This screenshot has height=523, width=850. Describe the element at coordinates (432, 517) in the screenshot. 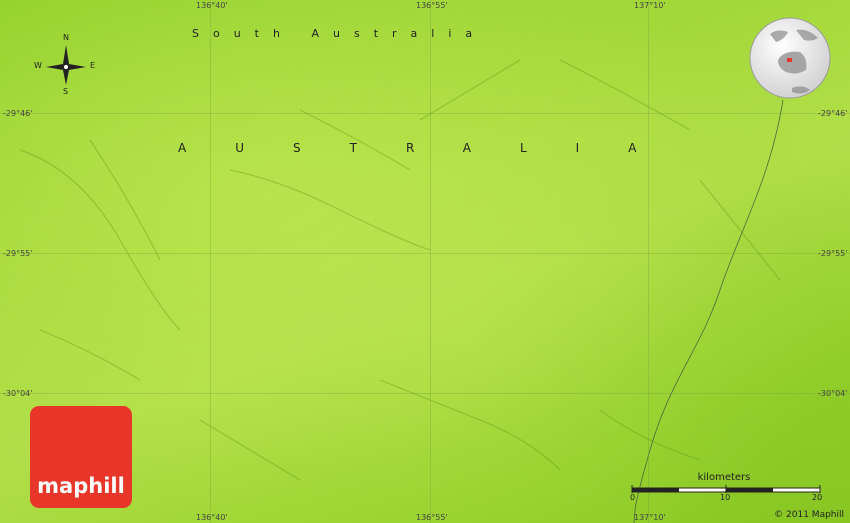

I see `longitude-label-bottom: 136°55'` at that location.